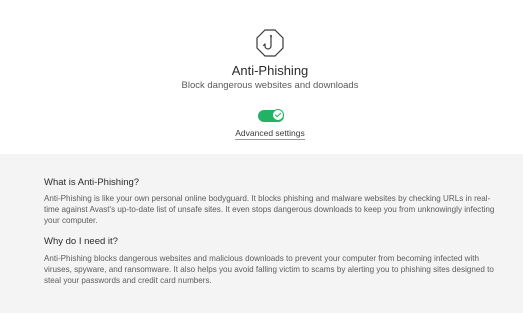 The width and height of the screenshot is (523, 313). Describe the element at coordinates (271, 115) in the screenshot. I see `anti-phishing-toggle` at that location.